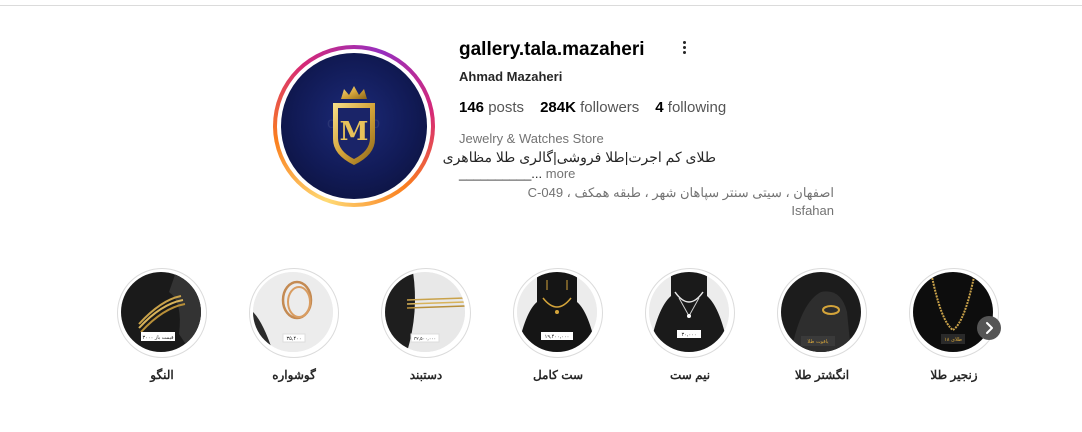 This screenshot has width=1082, height=432. Describe the element at coordinates (293, 339) in the screenshot. I see `highlight-tag: ۳۵,۴۰۰` at that location.